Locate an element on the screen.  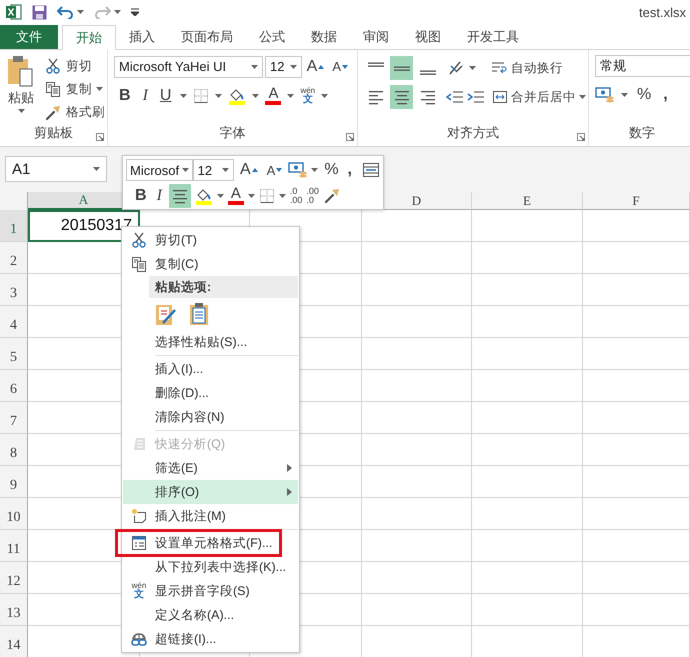
row-header: 9 is located at coordinates (14, 482).